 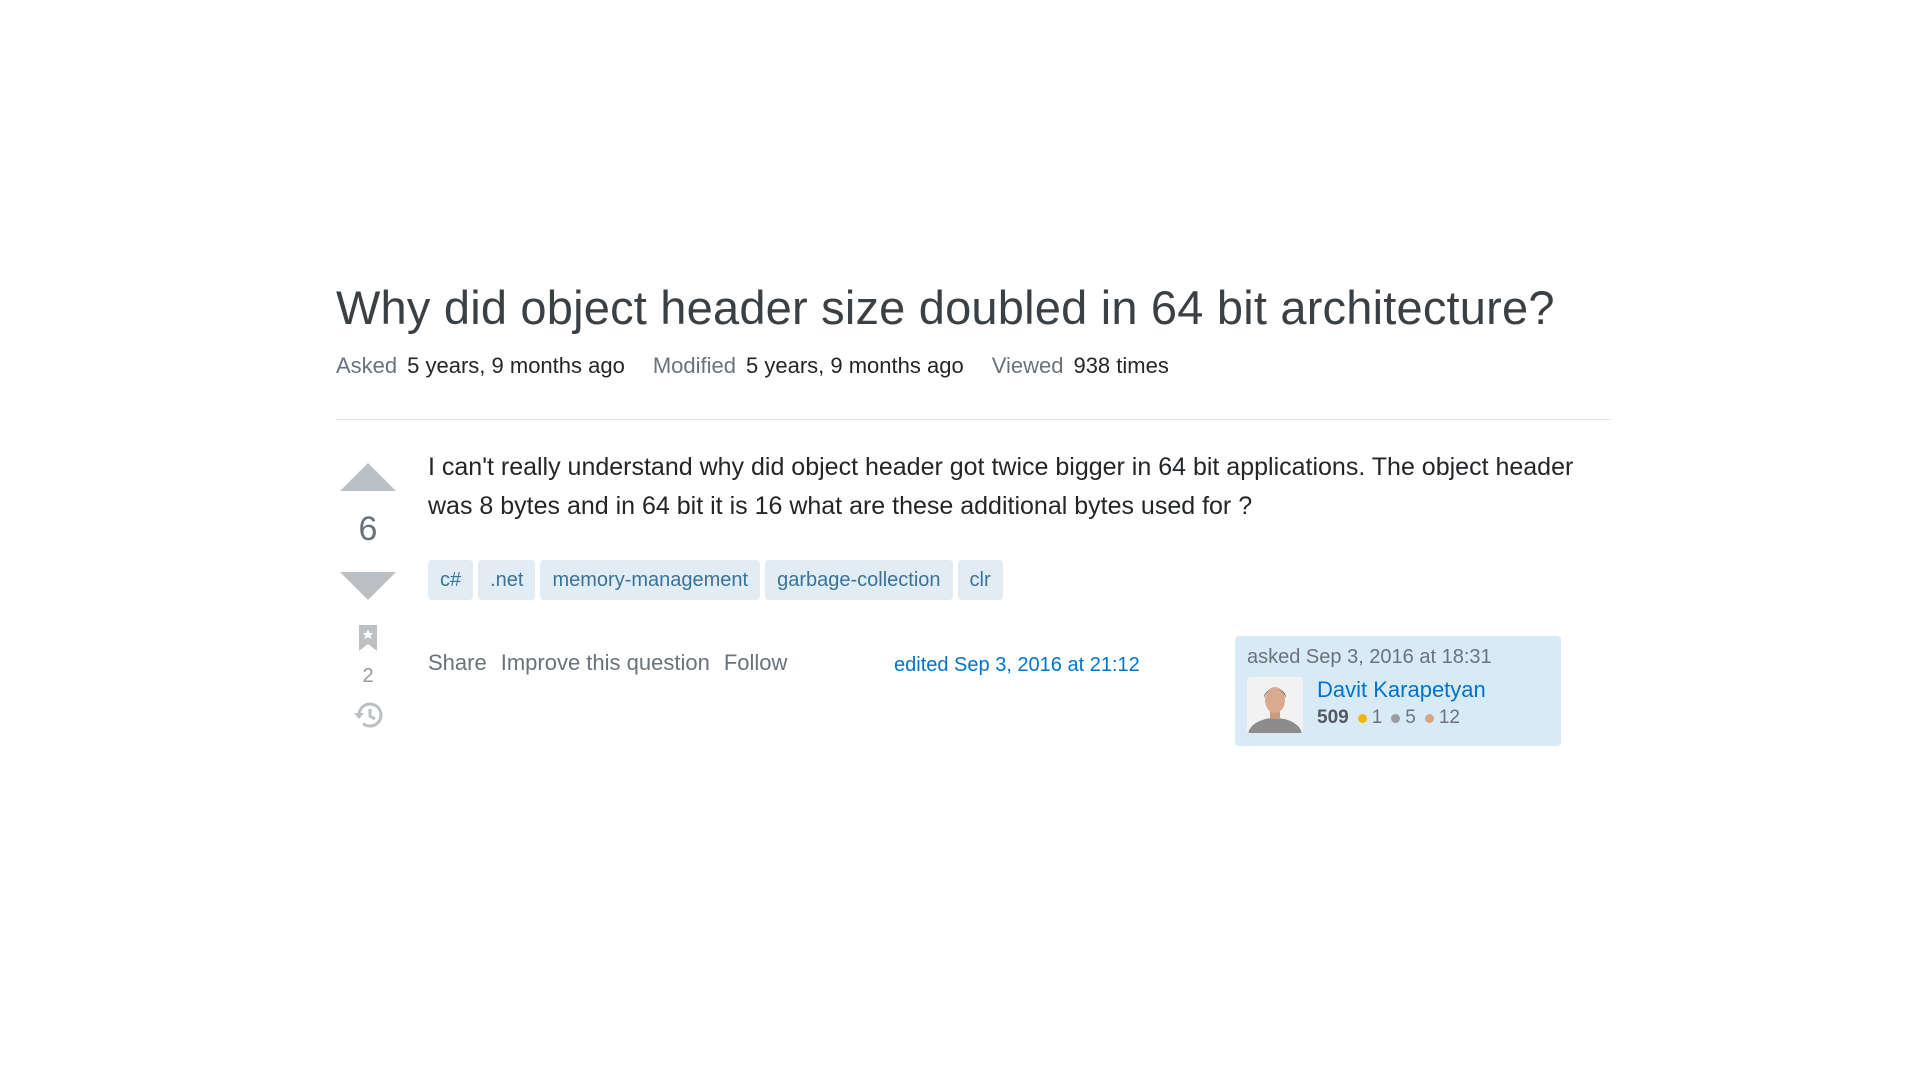 What do you see at coordinates (516, 366) in the screenshot?
I see `asked-value: 5 years, 9 months ago` at bounding box center [516, 366].